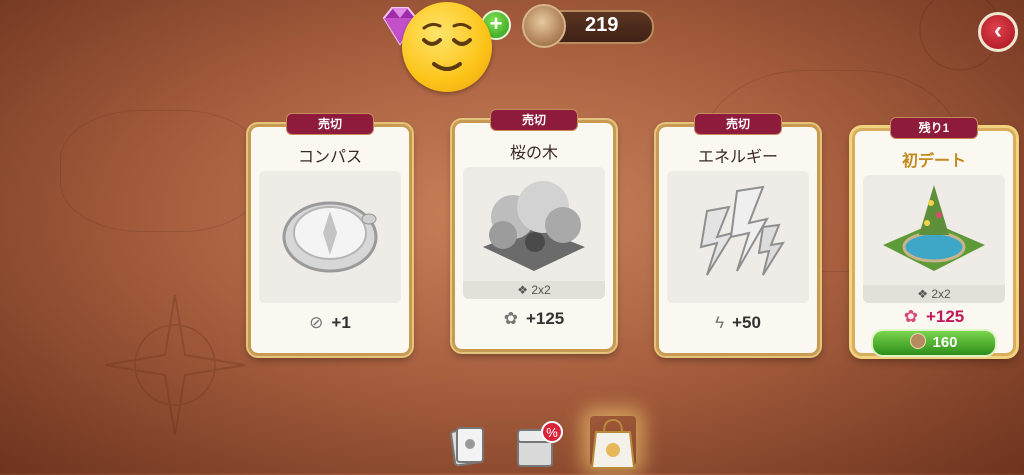 This screenshot has height=475, width=1024. I want to click on shopping-bag-icon, so click(613, 443).